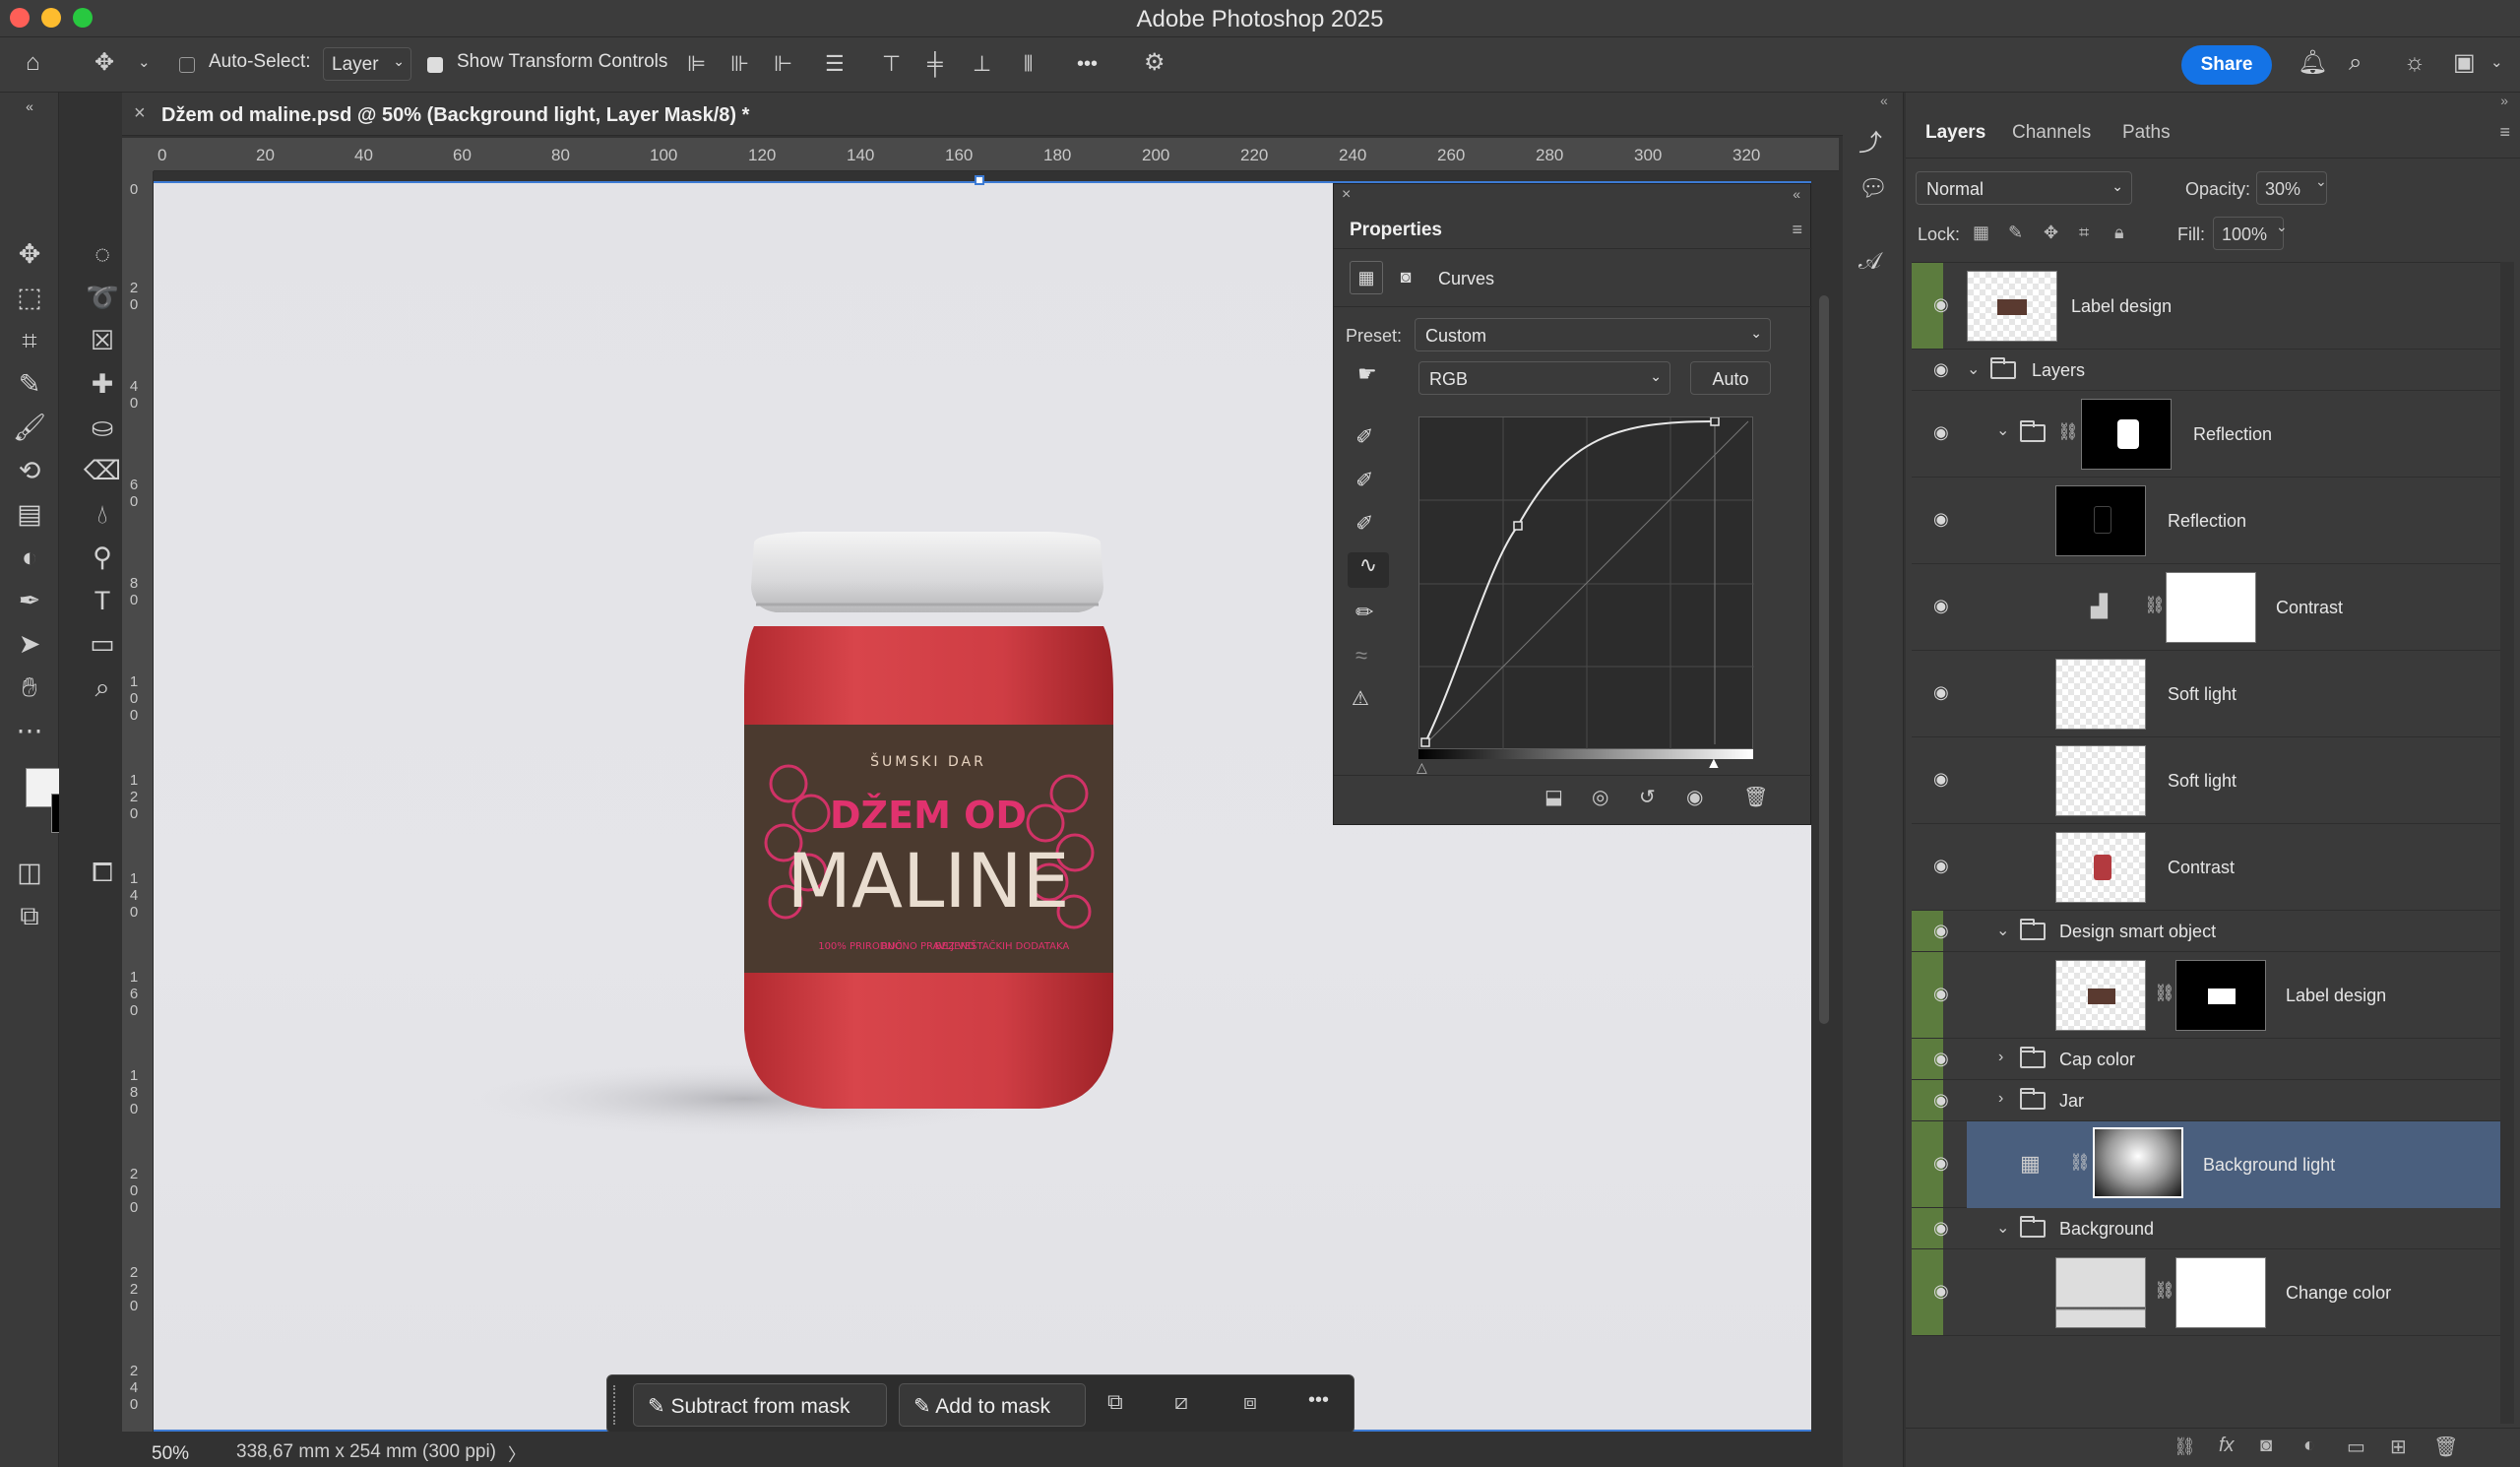  Describe the element at coordinates (1366, 277) in the screenshot. I see `curves-adjustment-icon: ▦` at that location.